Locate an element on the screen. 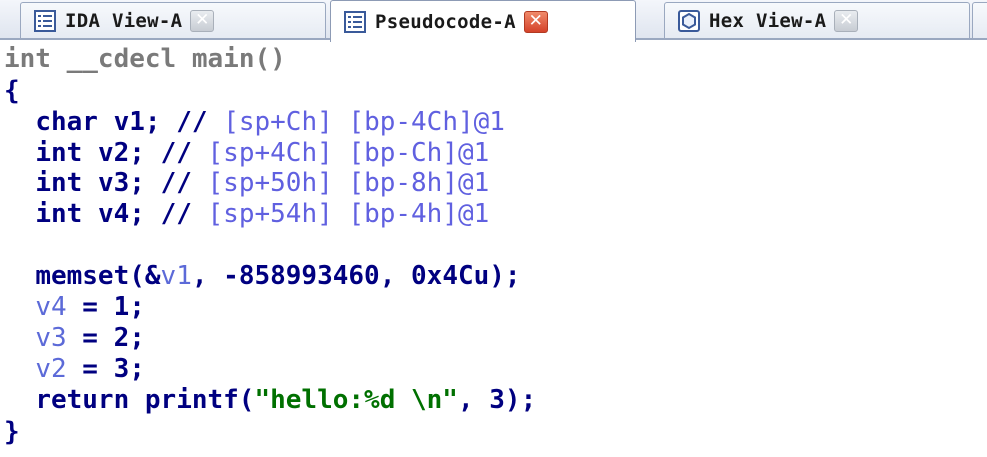  hex-view-icon is located at coordinates (689, 21).